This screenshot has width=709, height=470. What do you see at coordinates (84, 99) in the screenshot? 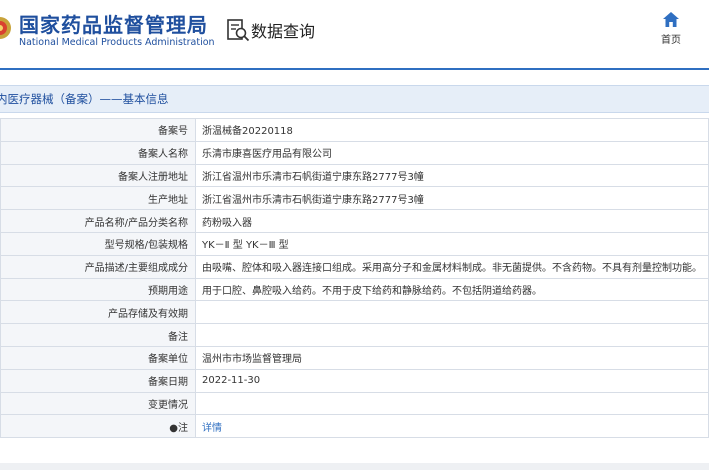
I see `section-title: 内医疗器械（备案）——基本信息` at bounding box center [84, 99].